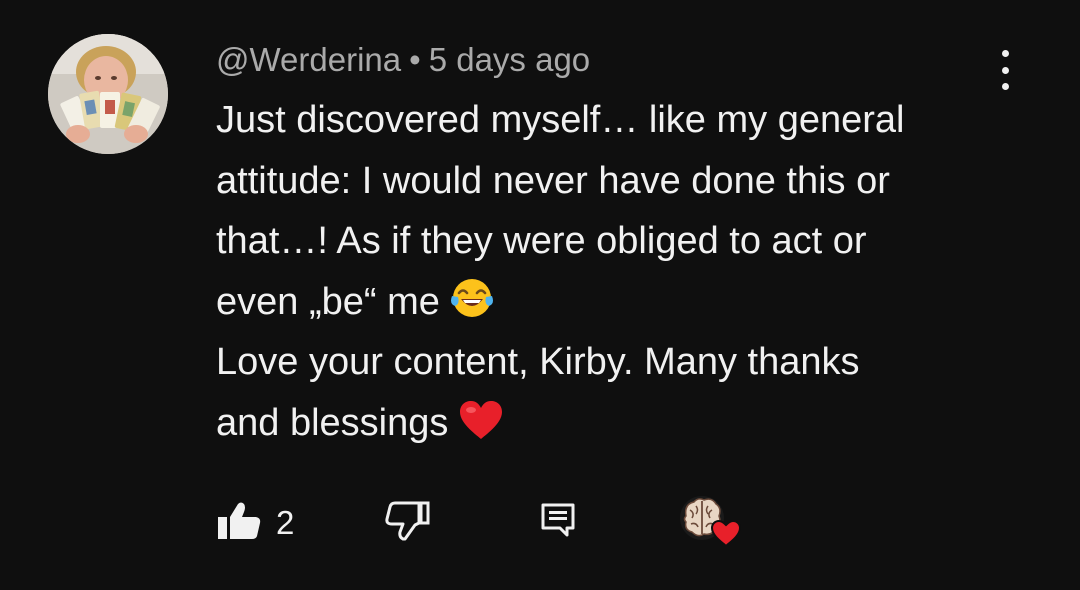  What do you see at coordinates (332, 422) in the screenshot?
I see `comment-line-text: and blessings` at bounding box center [332, 422].